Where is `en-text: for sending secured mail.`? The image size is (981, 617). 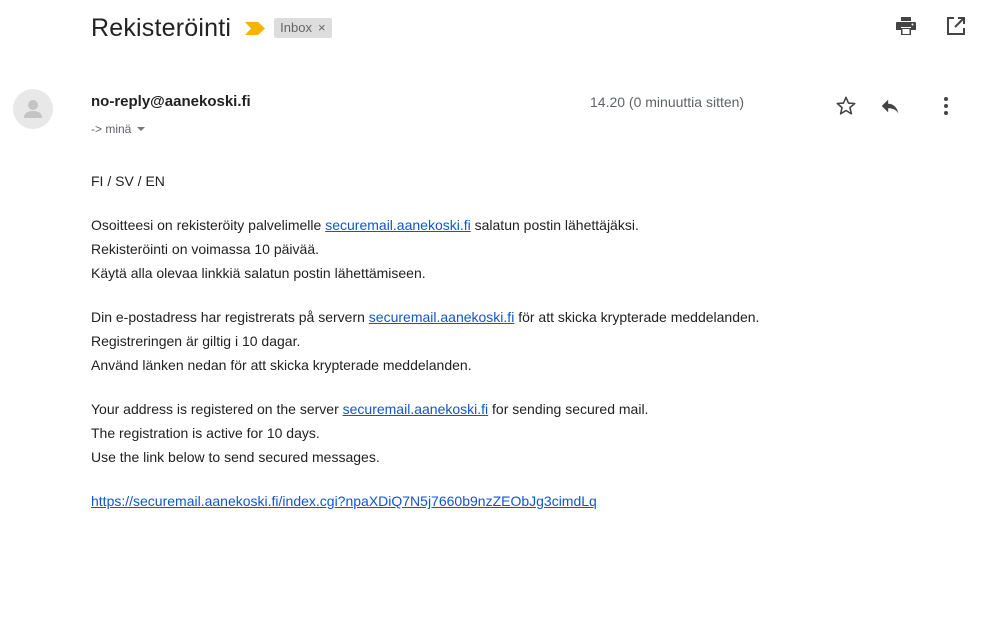
en-text: for sending secured mail. is located at coordinates (568, 409).